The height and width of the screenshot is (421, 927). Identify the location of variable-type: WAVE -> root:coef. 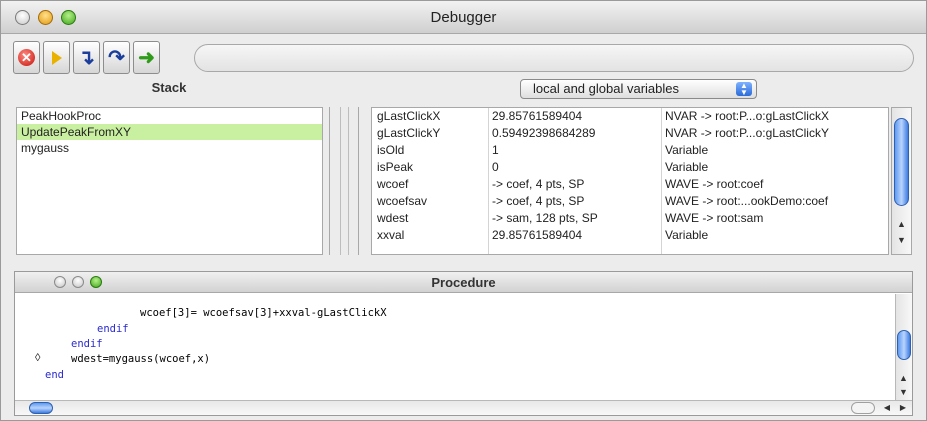
(714, 184).